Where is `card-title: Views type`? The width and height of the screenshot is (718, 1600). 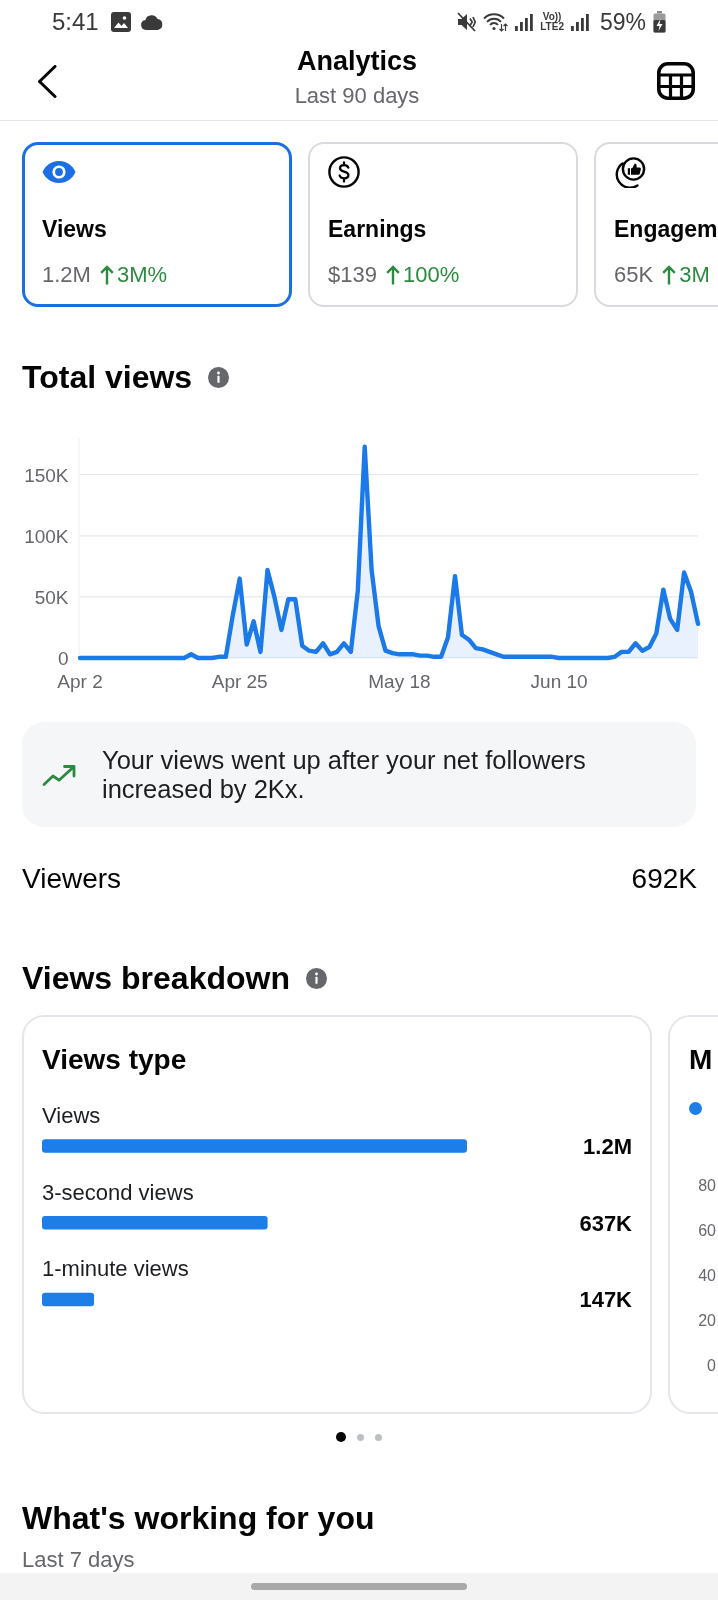 card-title: Views type is located at coordinates (114, 1060).